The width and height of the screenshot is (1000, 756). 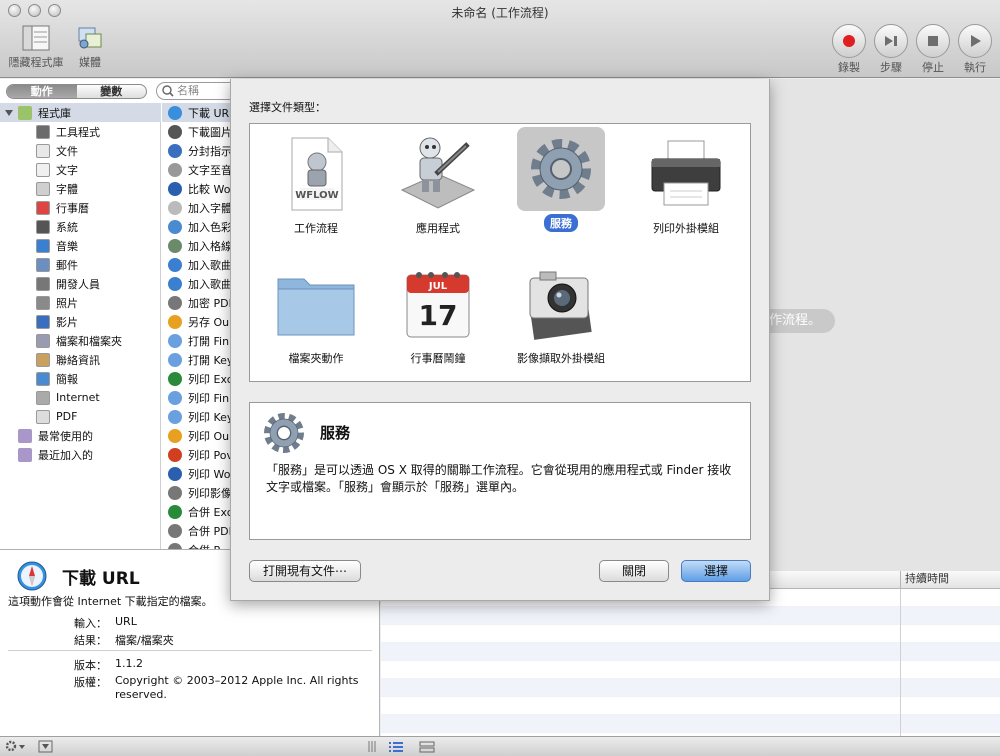 What do you see at coordinates (372, 746) in the screenshot?
I see `split-handle-icon` at bounding box center [372, 746].